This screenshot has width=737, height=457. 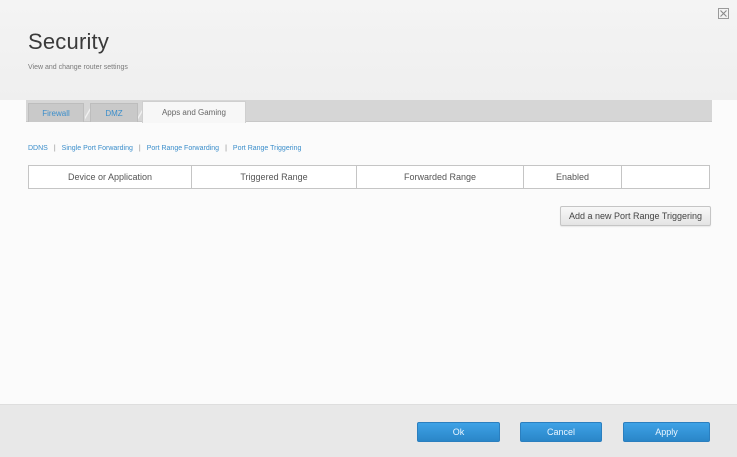 What do you see at coordinates (369, 111) in the screenshot?
I see `tab-bar: Firewall DMZ Apps and Gaming` at bounding box center [369, 111].